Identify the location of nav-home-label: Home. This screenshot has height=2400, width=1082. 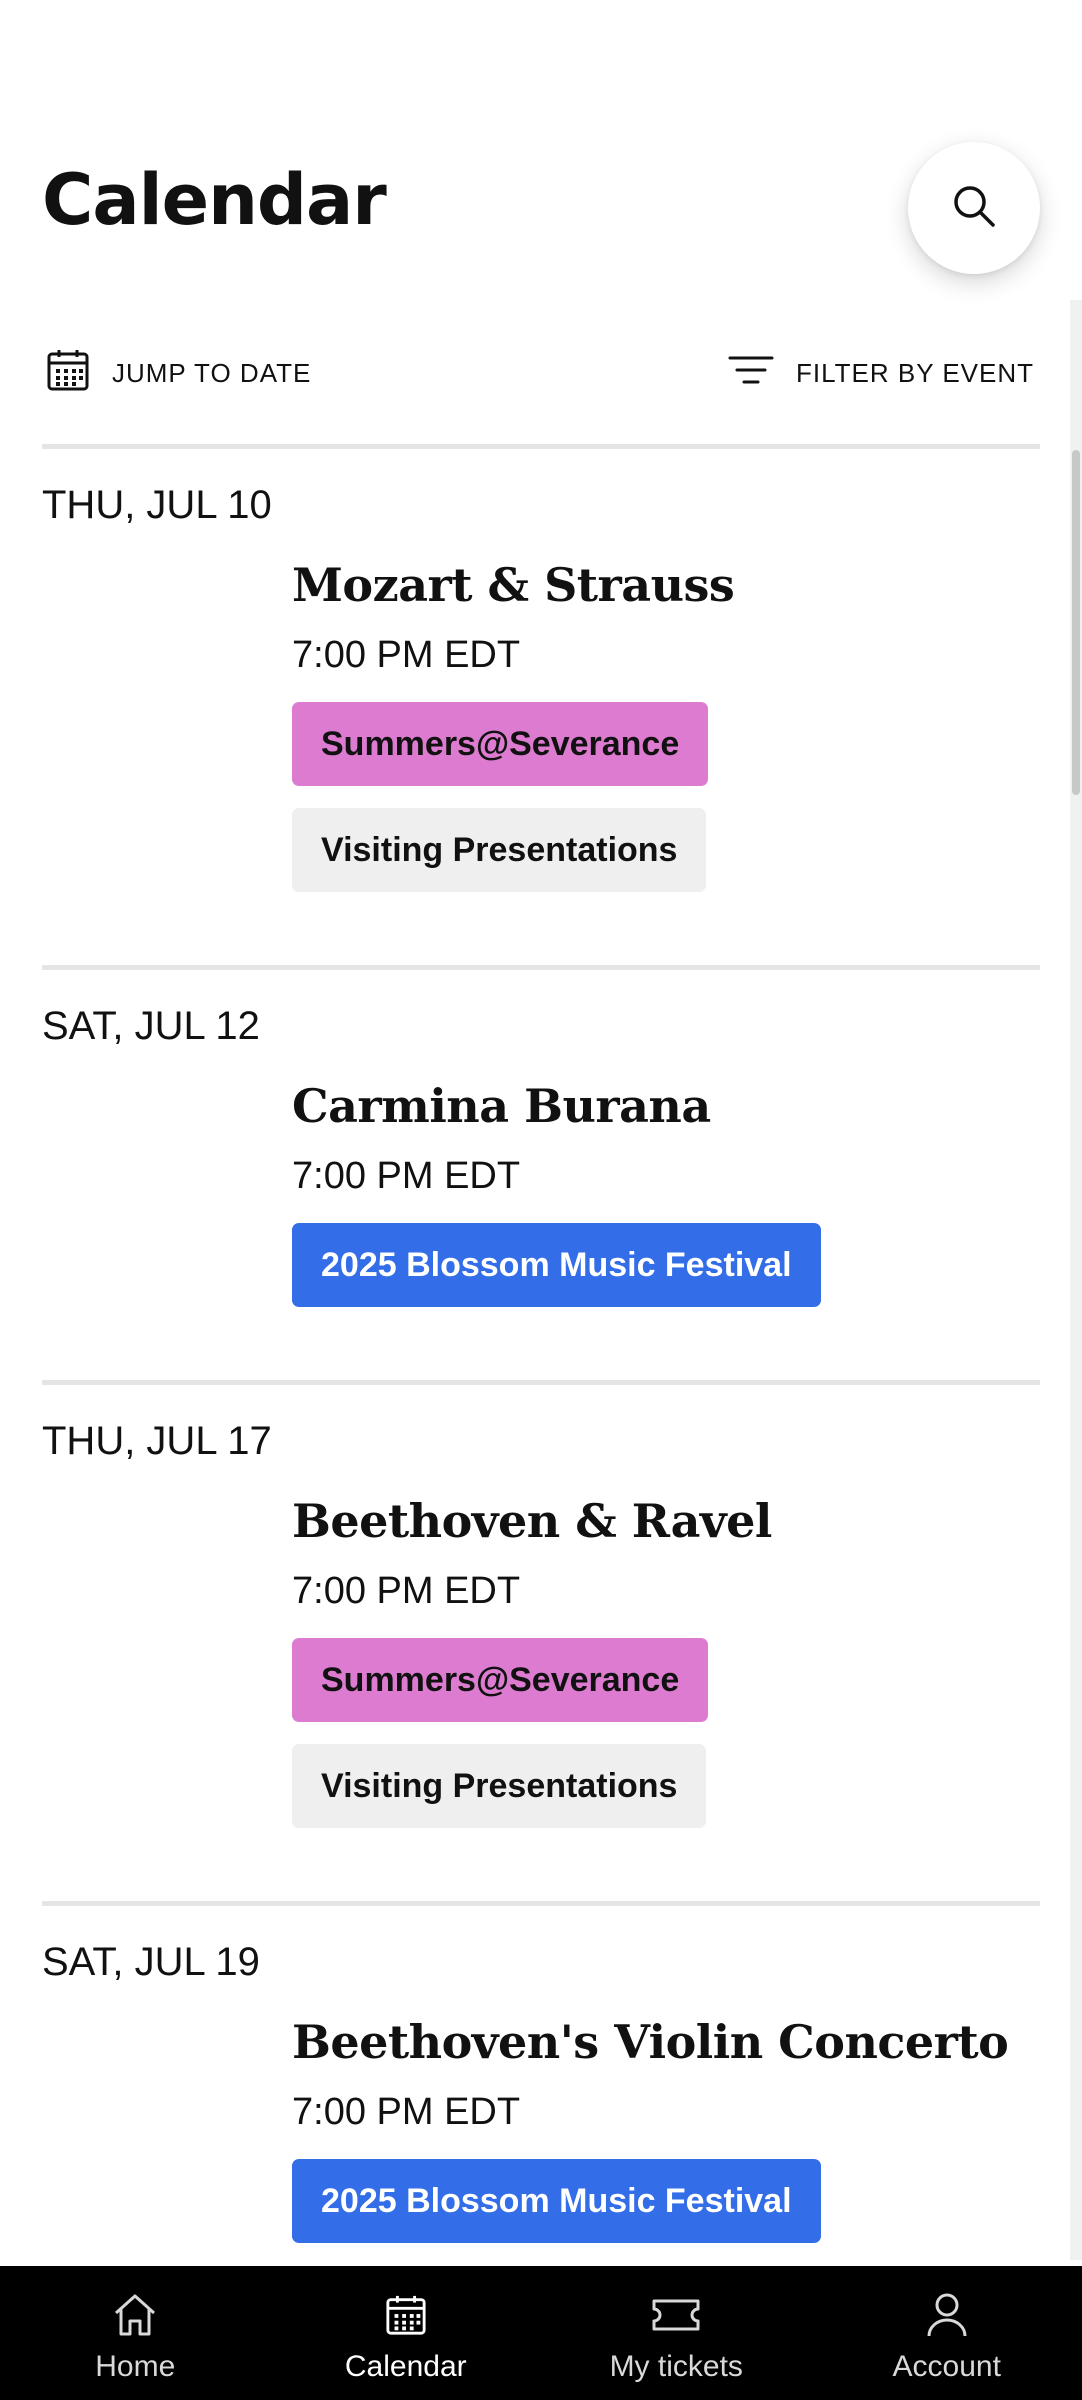
(135, 2366).